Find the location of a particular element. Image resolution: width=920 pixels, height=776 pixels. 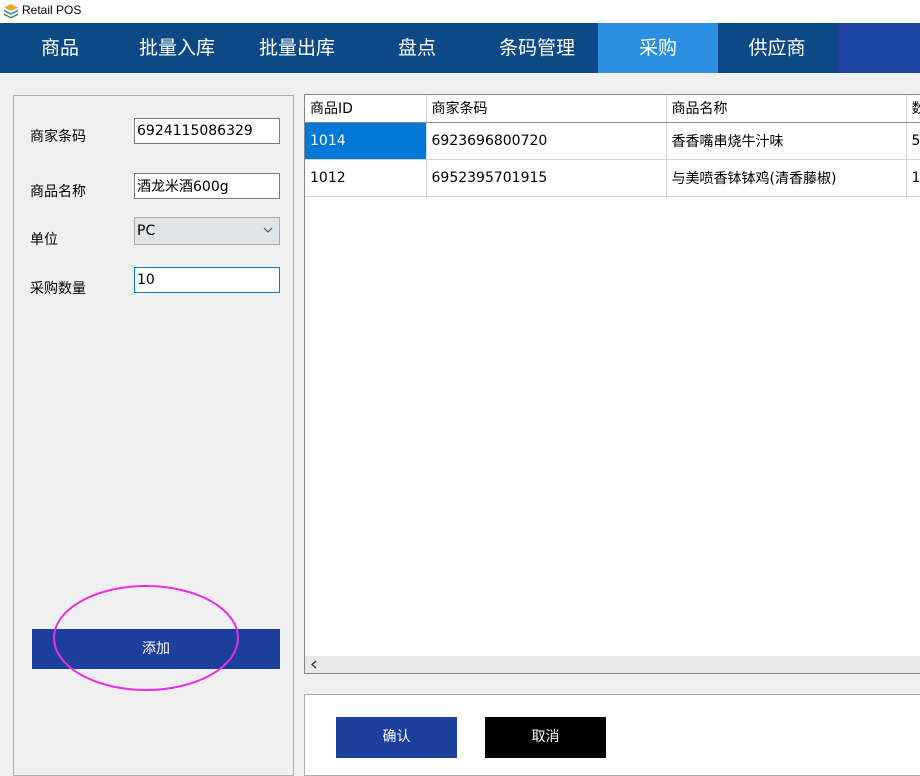

main-nav: 商品 批量入库 批量出库 盘点 条码管理 采购 供应商 is located at coordinates (460, 48).